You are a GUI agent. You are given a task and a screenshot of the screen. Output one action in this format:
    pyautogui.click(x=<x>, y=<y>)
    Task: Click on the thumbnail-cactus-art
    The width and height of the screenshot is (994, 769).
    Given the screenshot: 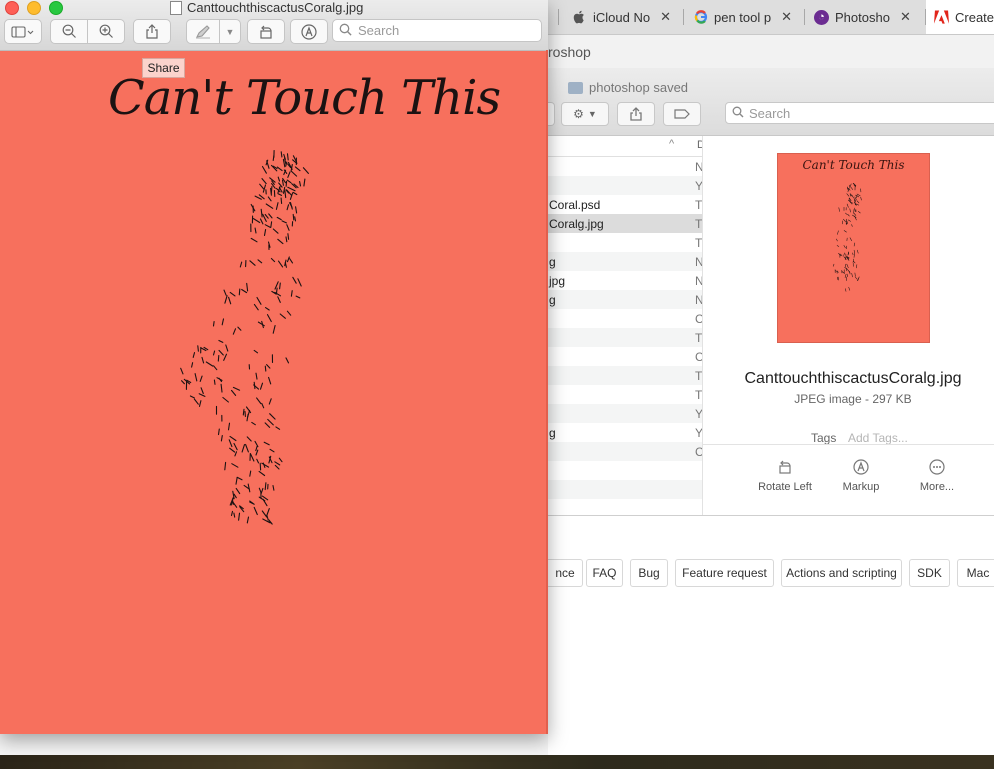 What is the action you would take?
    pyautogui.click(x=847, y=237)
    